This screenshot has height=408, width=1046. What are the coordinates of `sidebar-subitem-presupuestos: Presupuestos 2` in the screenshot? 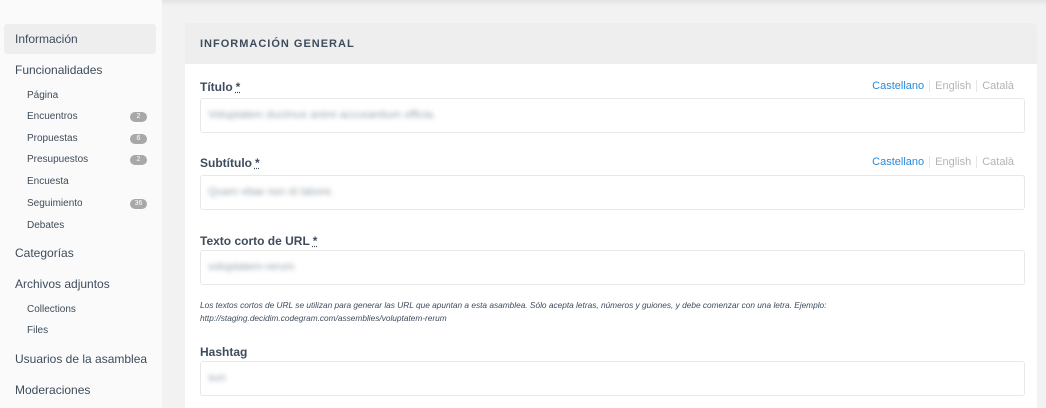 It's located at (87, 160).